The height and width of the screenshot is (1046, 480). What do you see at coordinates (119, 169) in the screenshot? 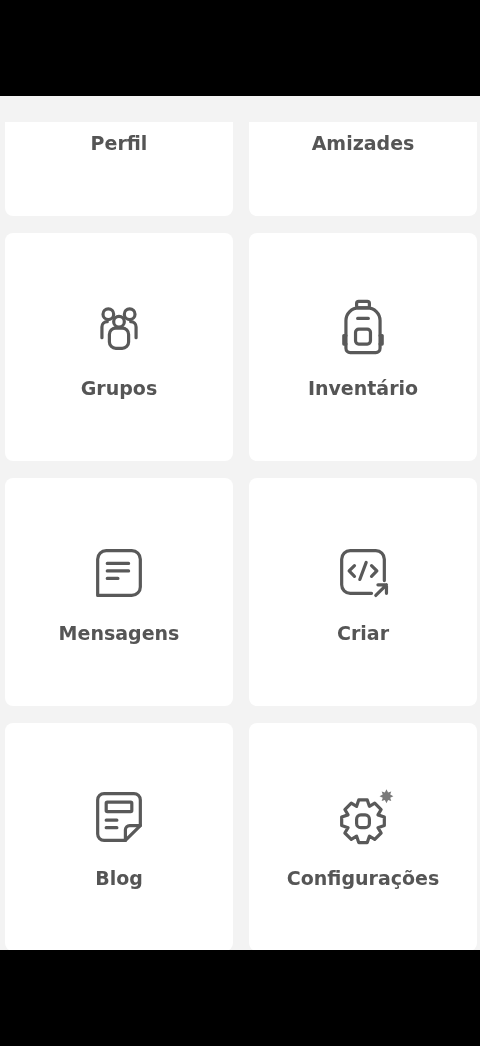
I see `menu-tile: Perfil` at bounding box center [119, 169].